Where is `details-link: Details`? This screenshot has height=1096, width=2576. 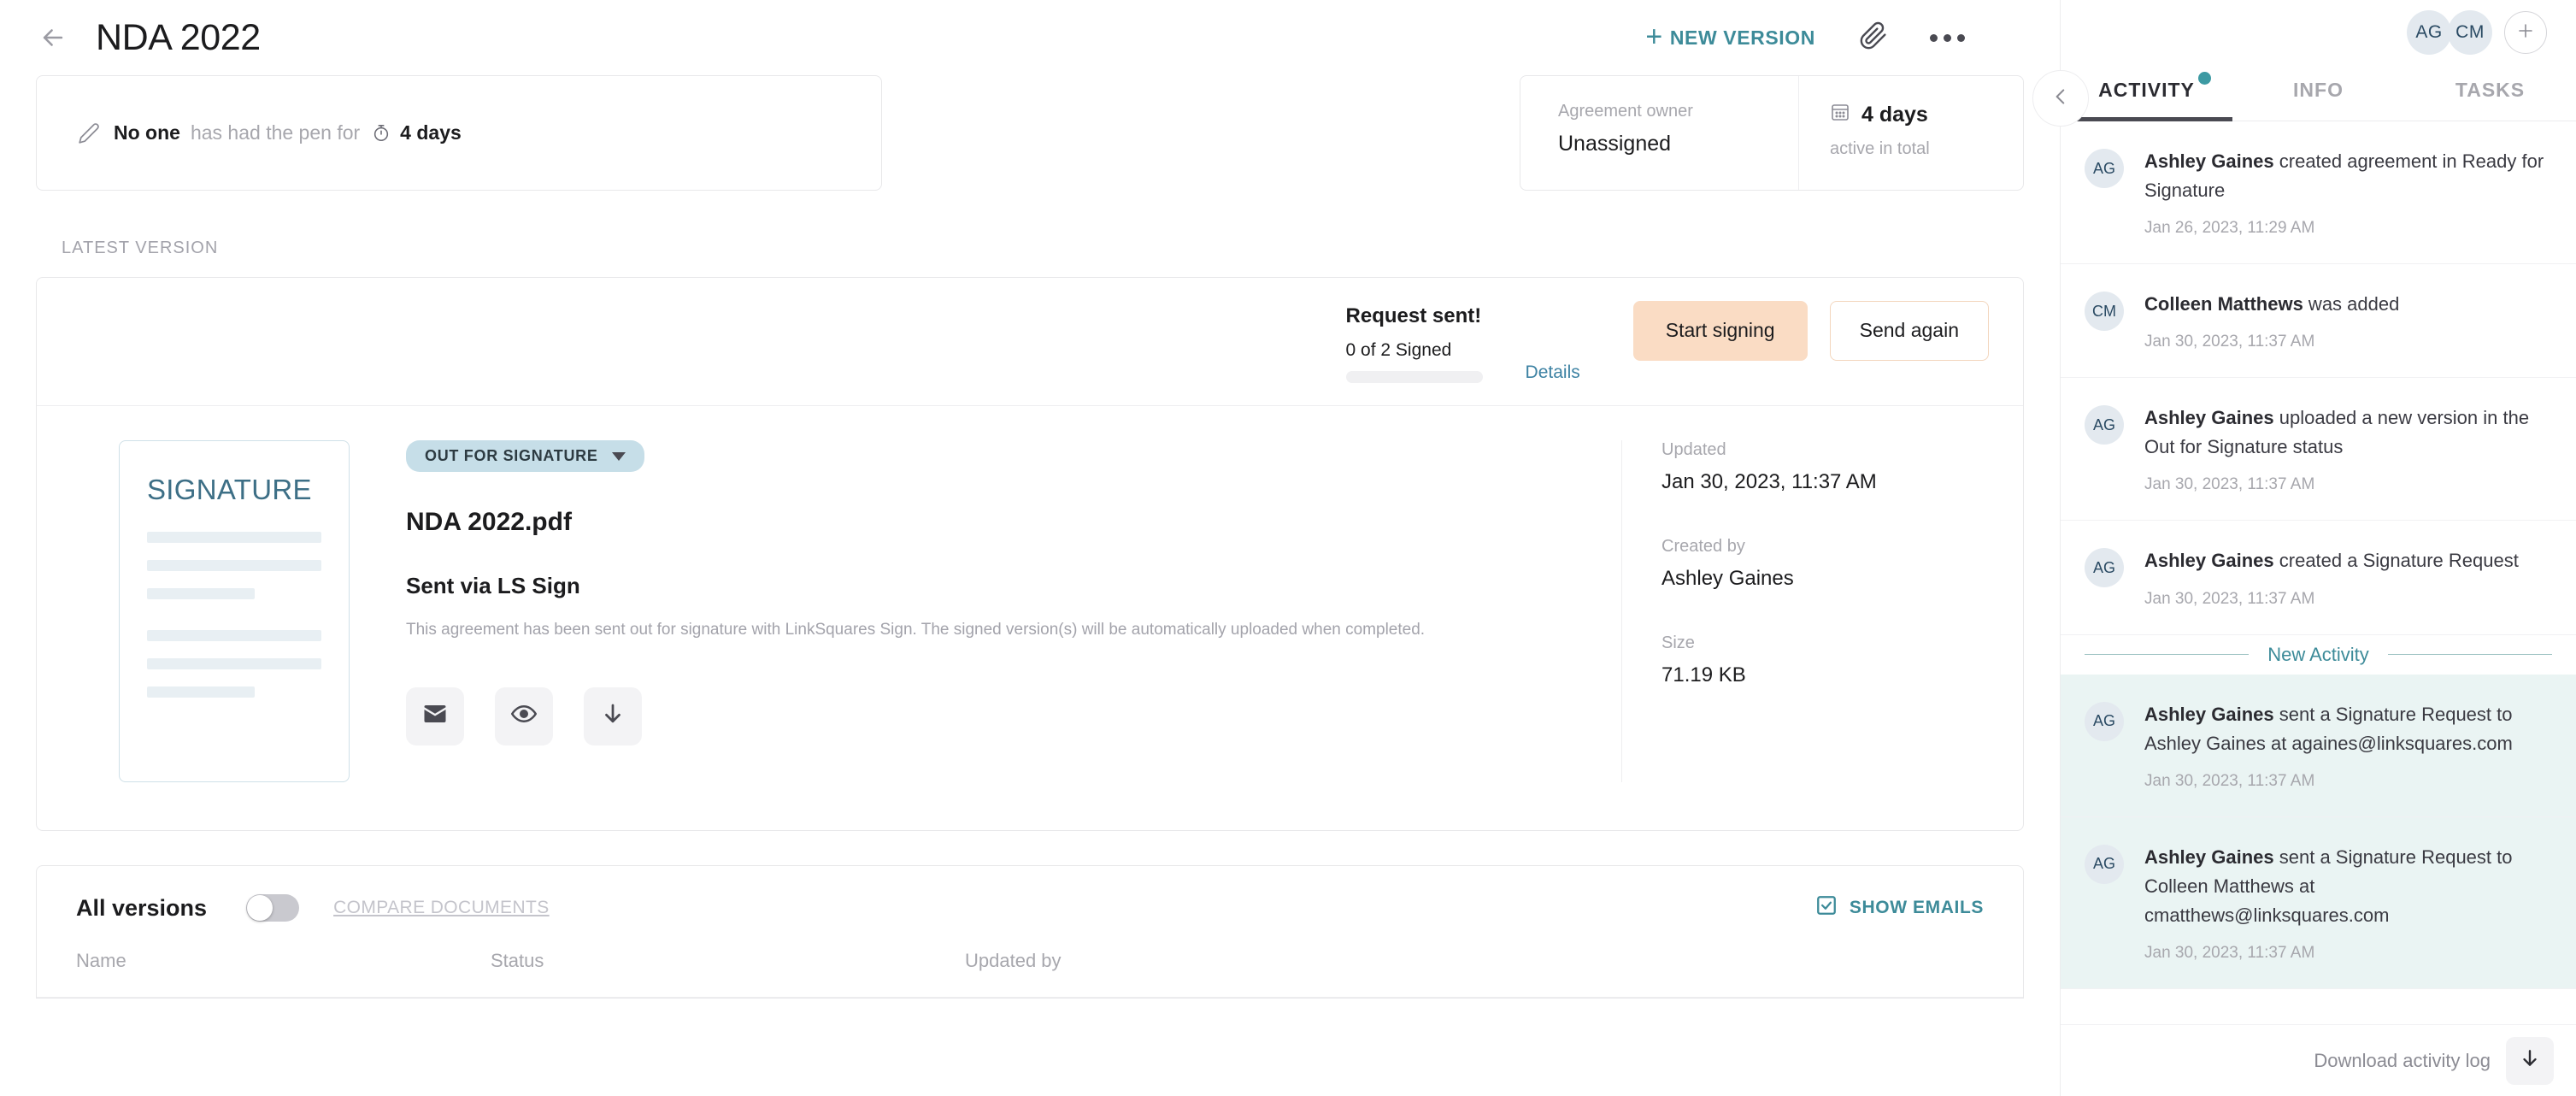
details-link: Details is located at coordinates (1553, 372).